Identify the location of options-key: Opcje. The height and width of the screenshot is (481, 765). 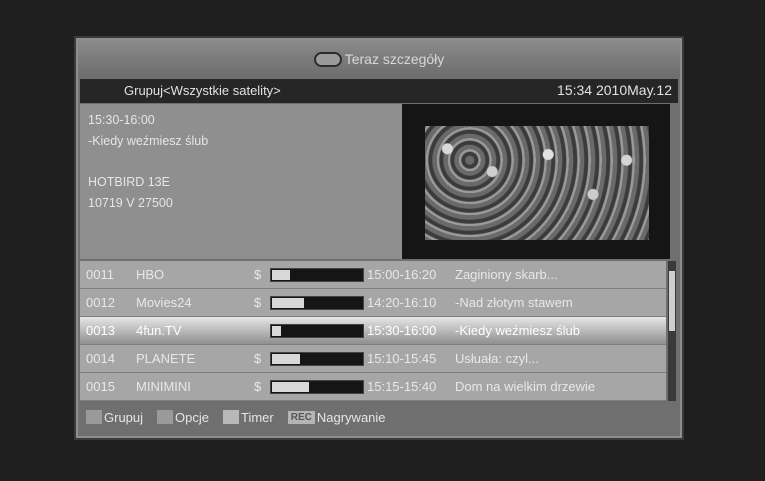
(183, 417).